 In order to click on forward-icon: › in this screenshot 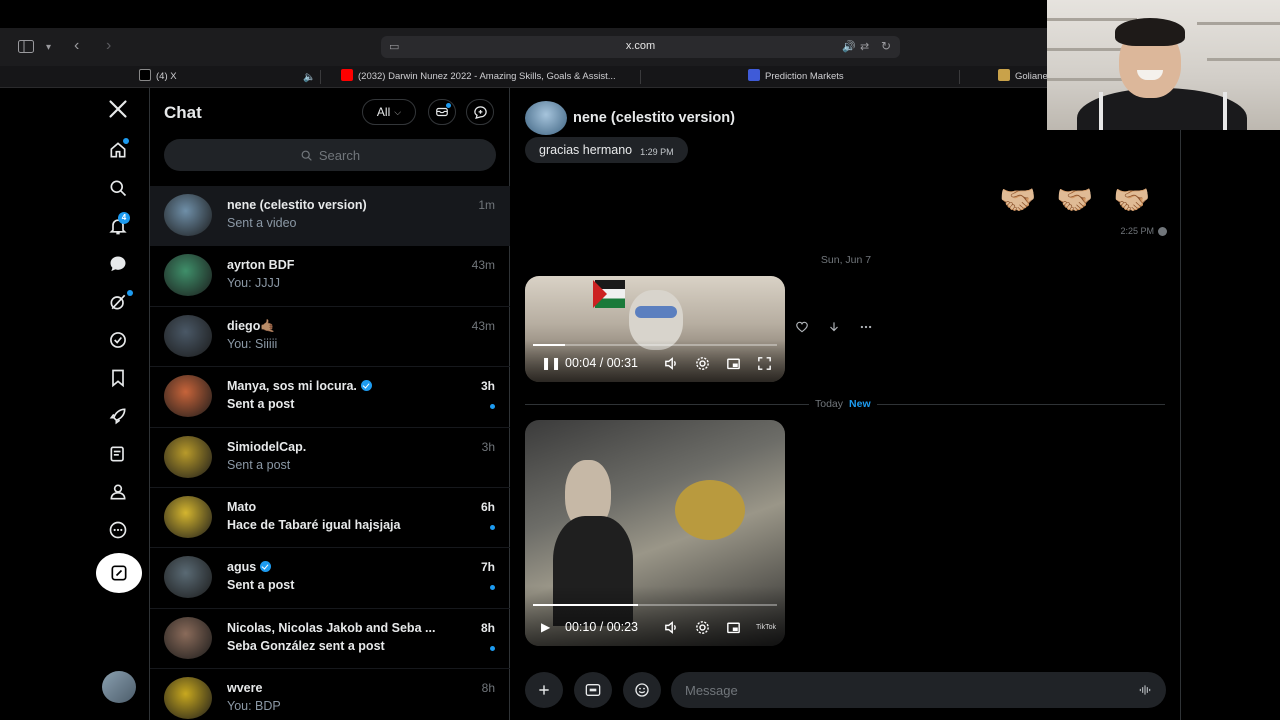, I will do `click(108, 46)`.